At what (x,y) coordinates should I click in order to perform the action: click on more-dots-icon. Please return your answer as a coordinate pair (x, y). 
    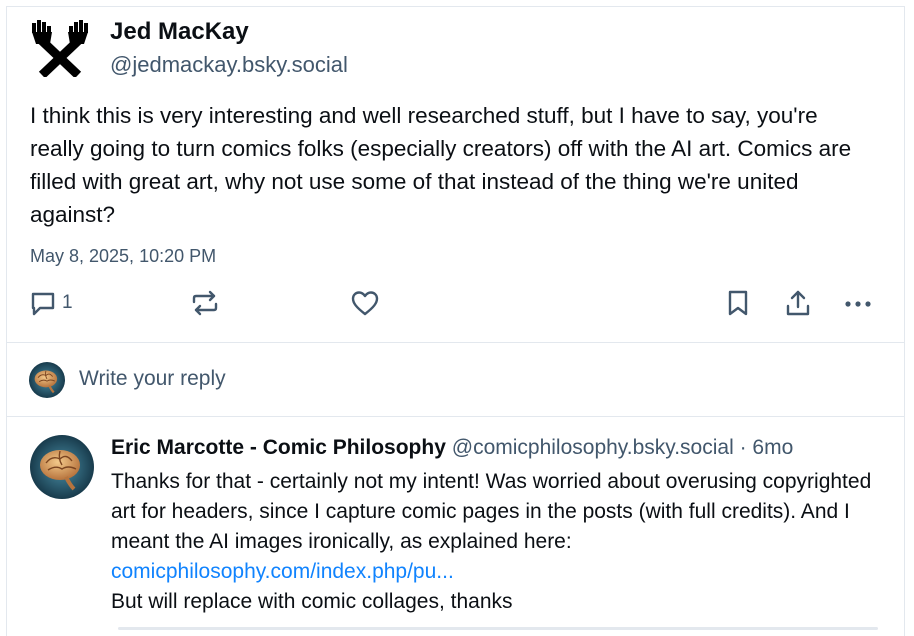
    Looking at the image, I should click on (858, 304).